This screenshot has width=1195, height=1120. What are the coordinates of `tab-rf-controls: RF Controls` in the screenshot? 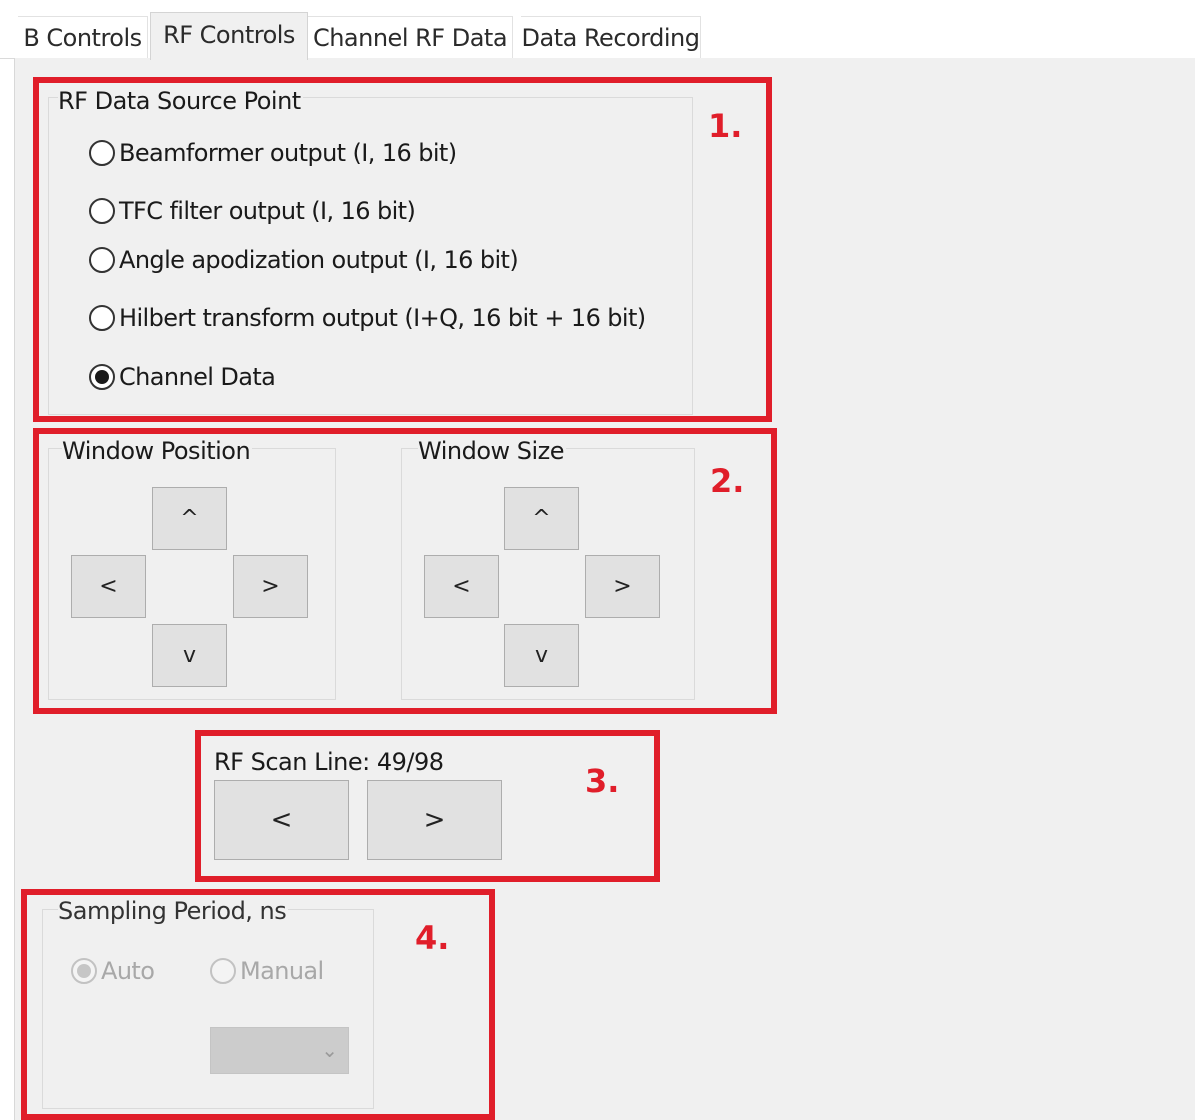 It's located at (229, 36).